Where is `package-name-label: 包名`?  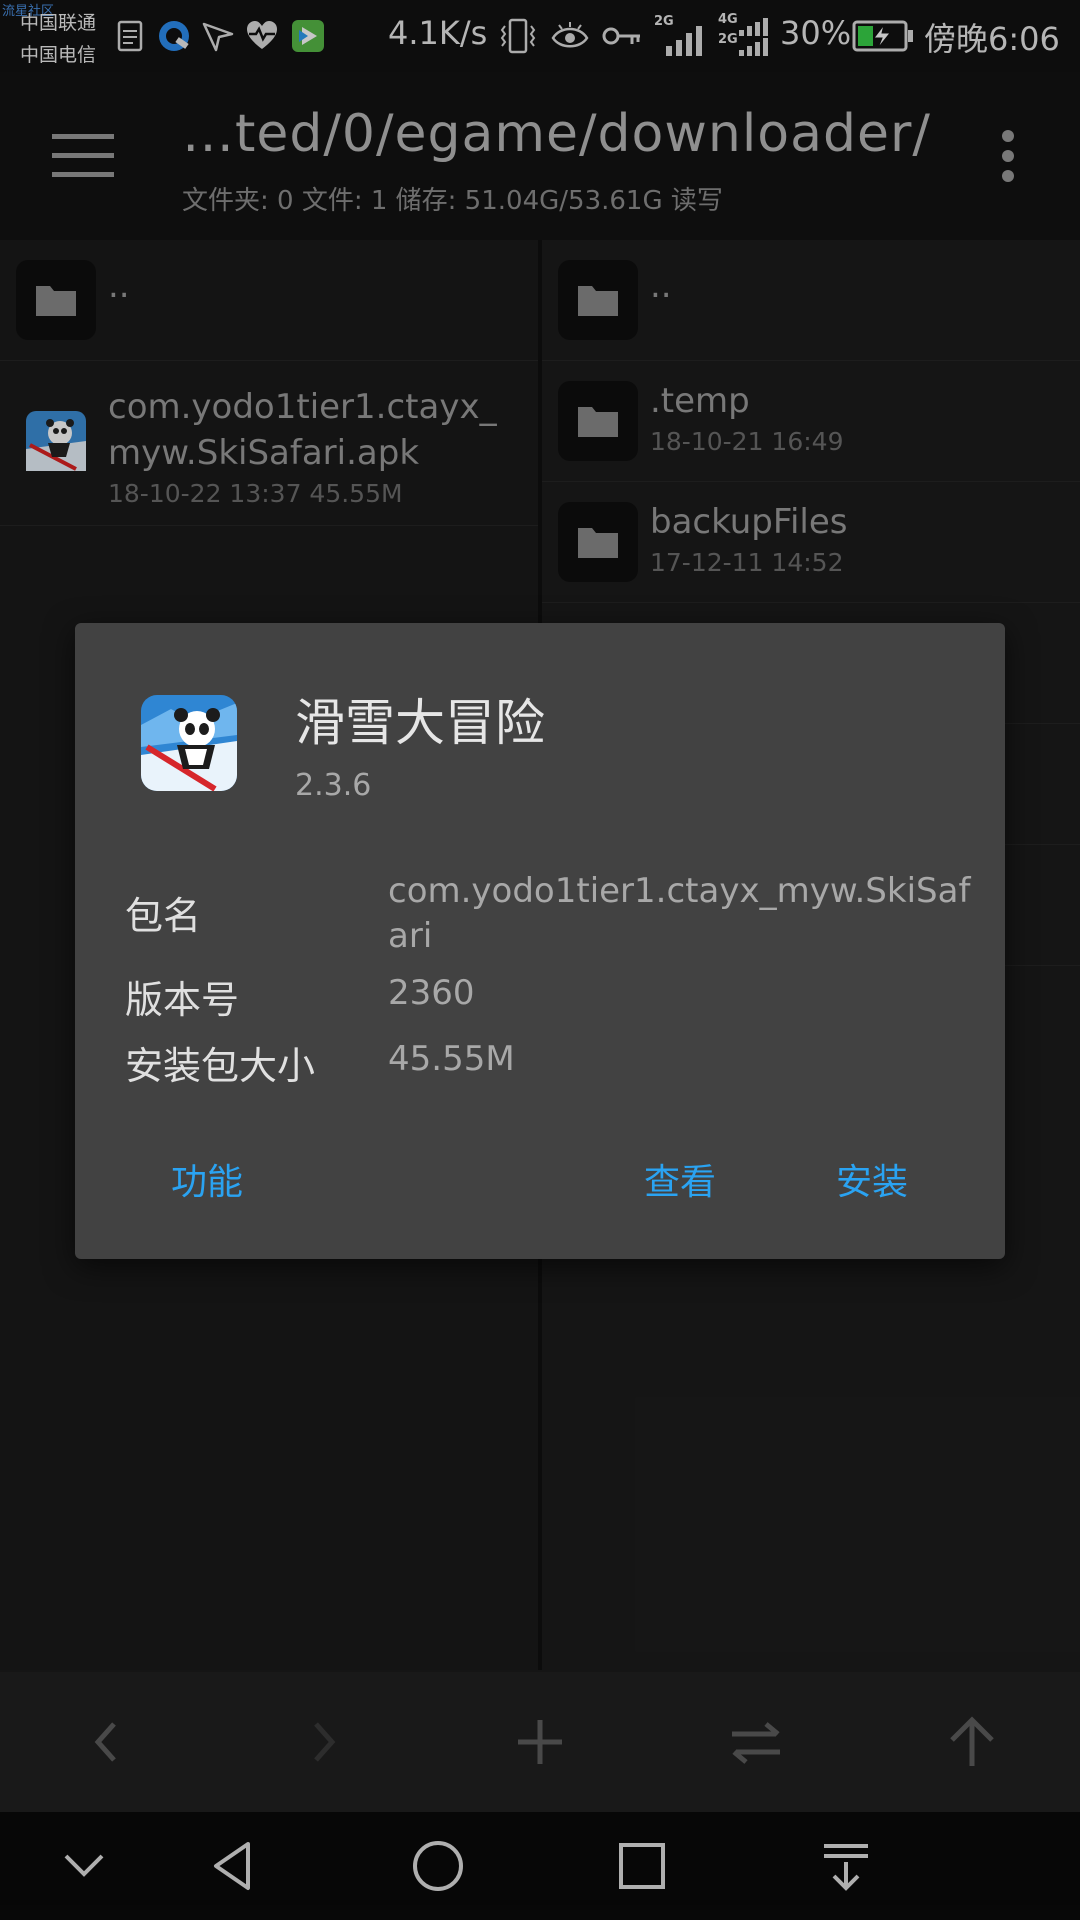 package-name-label: 包名 is located at coordinates (163, 916).